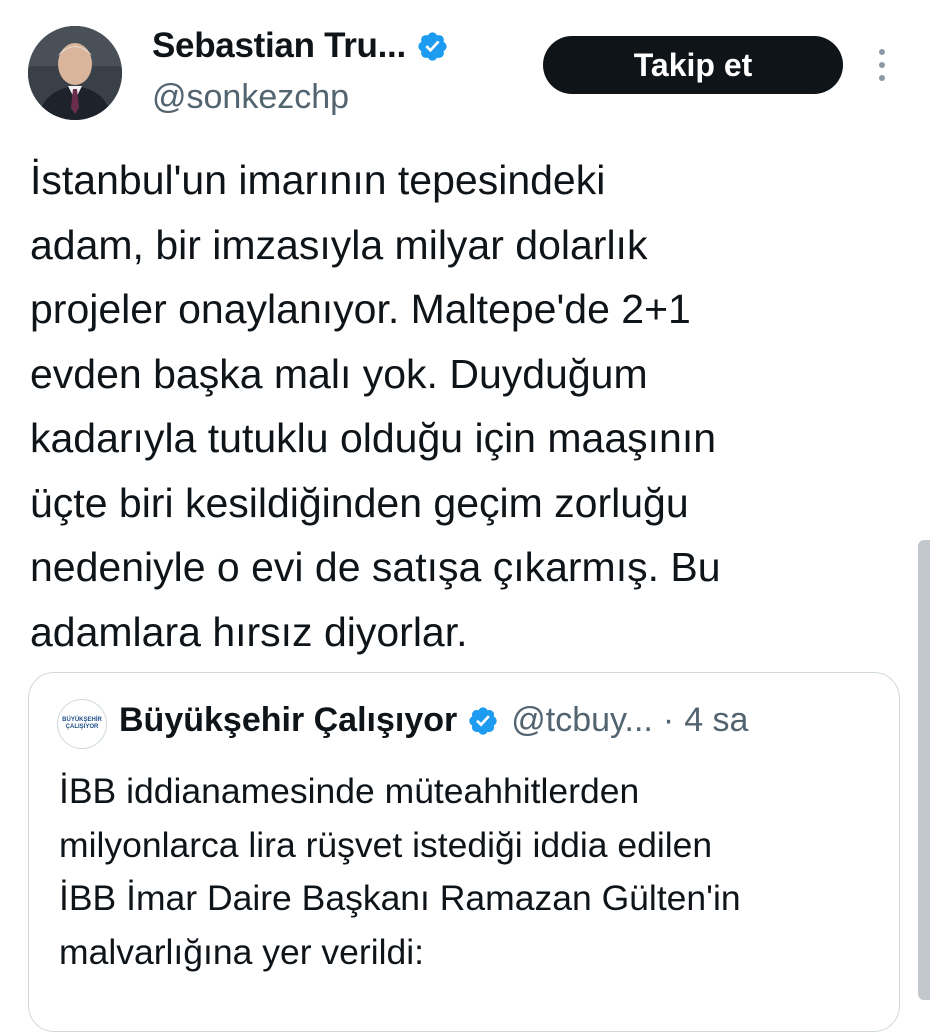 Image resolution: width=930 pixels, height=1032 pixels. Describe the element at coordinates (924, 770) in the screenshot. I see `scrollbar` at that location.